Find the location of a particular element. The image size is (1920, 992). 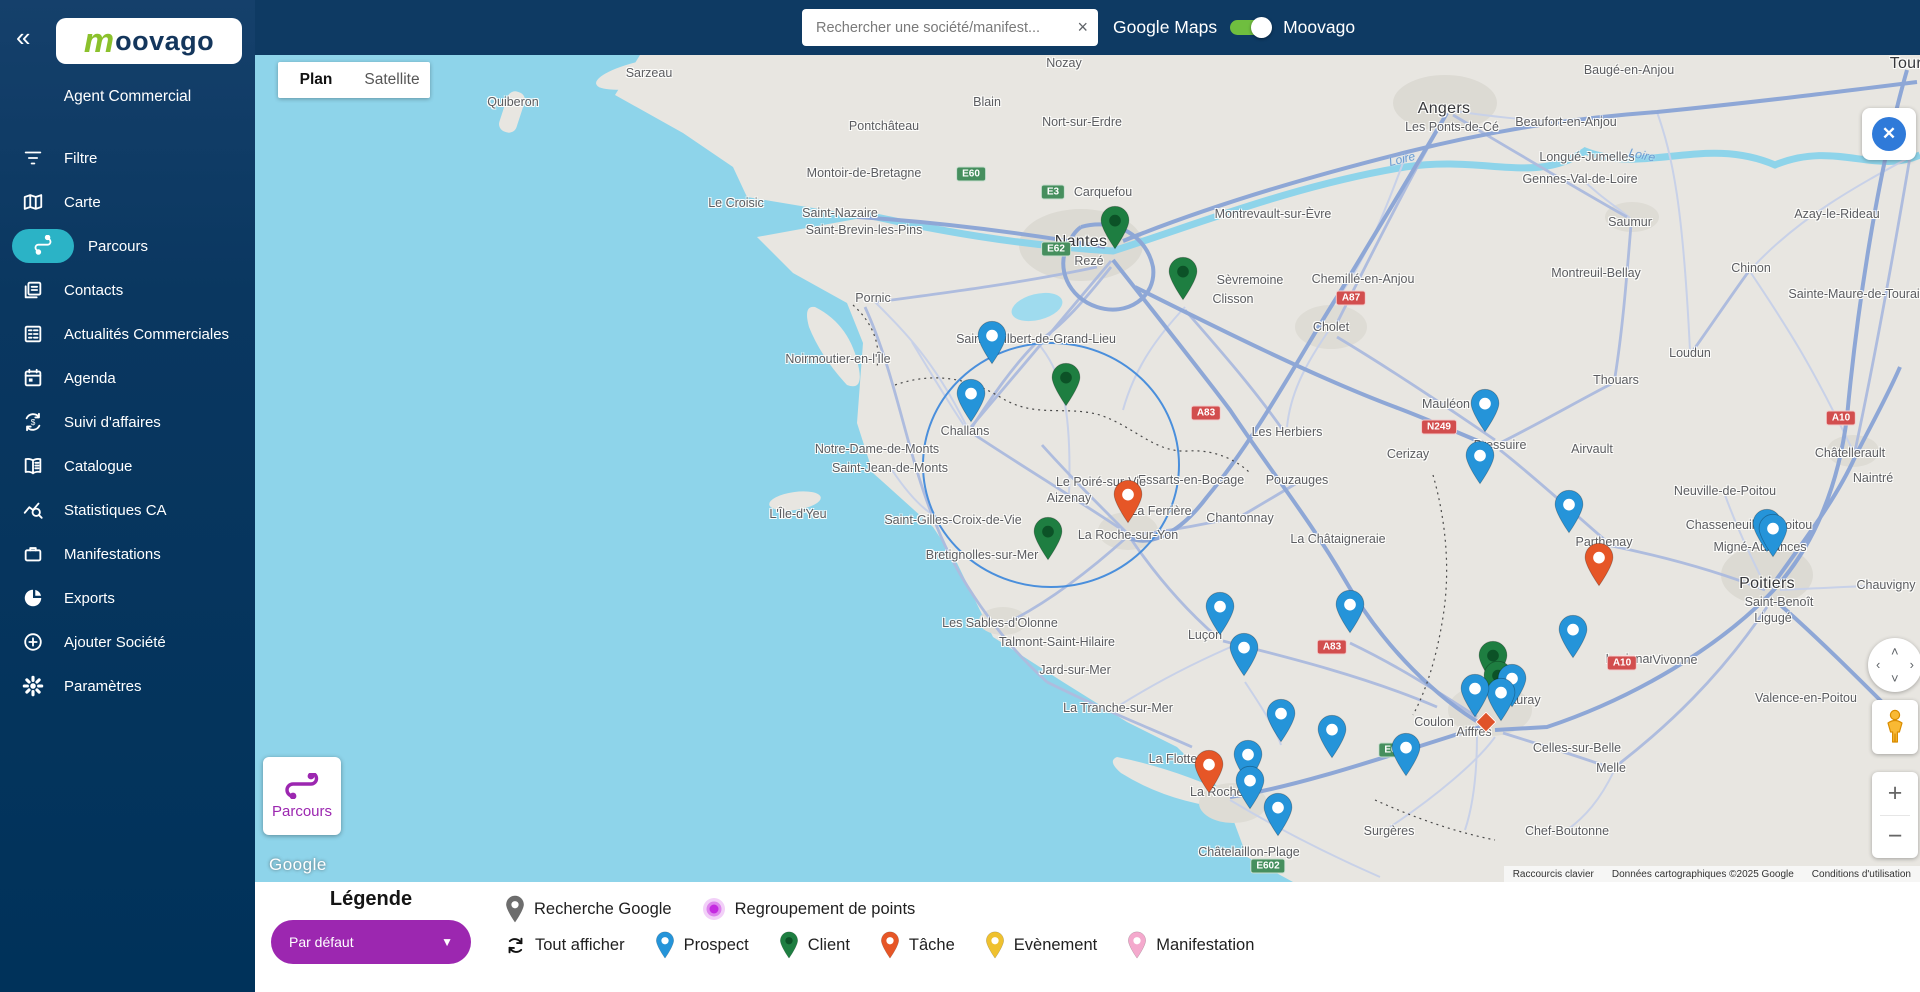

parcours-map-button: Parcours is located at coordinates (302, 796).